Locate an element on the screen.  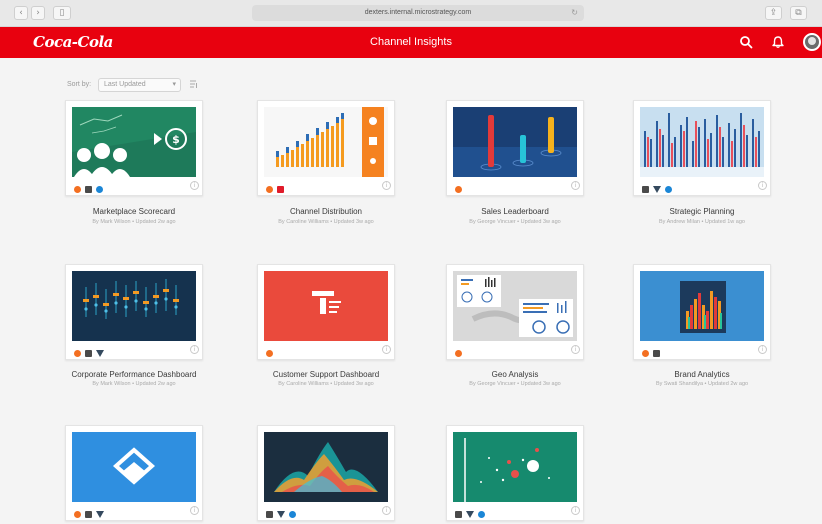
card-title: Brand Analytics is located at coordinates (702, 374).